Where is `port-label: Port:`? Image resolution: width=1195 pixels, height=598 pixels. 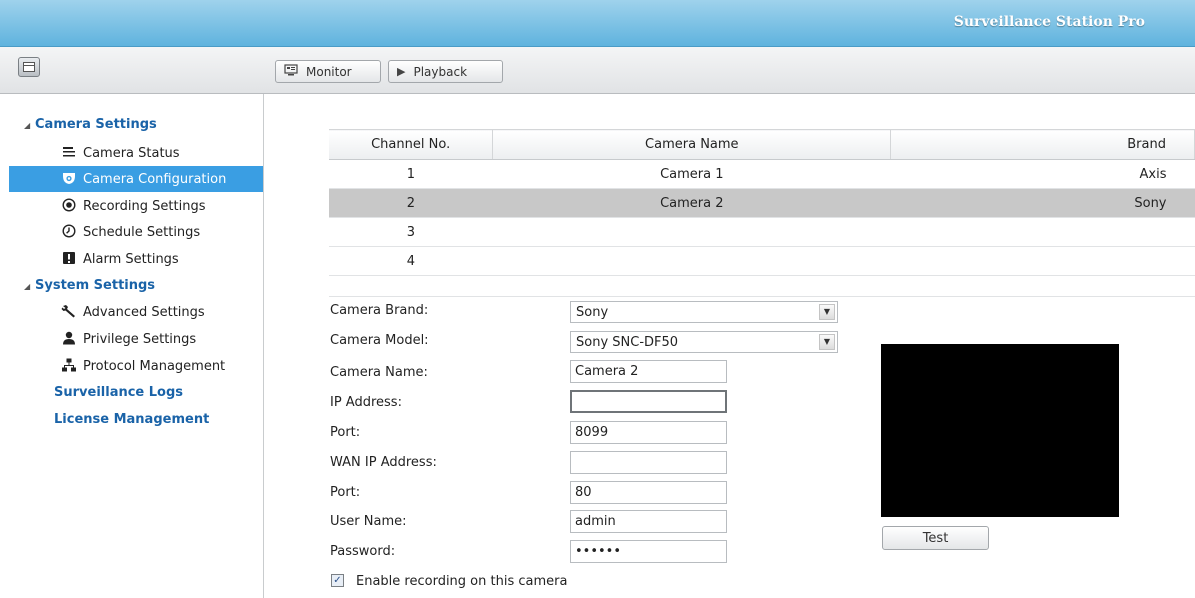
port-label: Port: is located at coordinates (345, 432).